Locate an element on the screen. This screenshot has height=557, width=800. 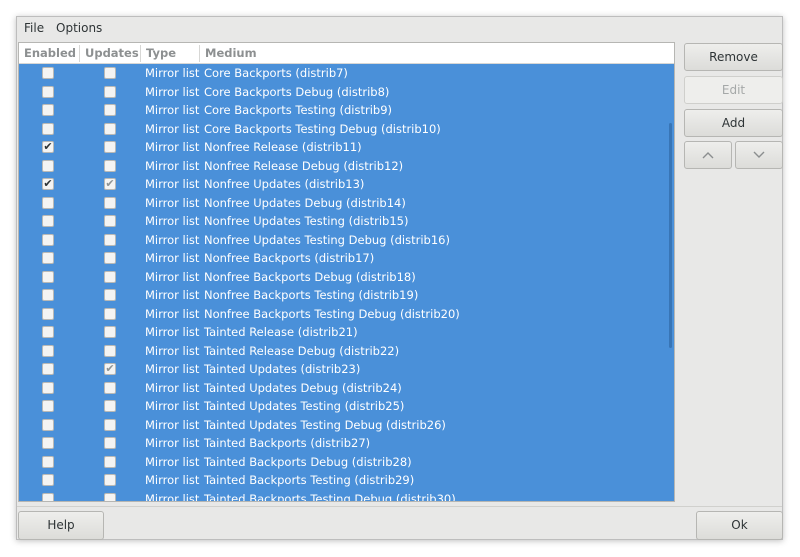
media-row: ✔ Mirror list Nonfree Release (distrib11) is located at coordinates (346, 147).